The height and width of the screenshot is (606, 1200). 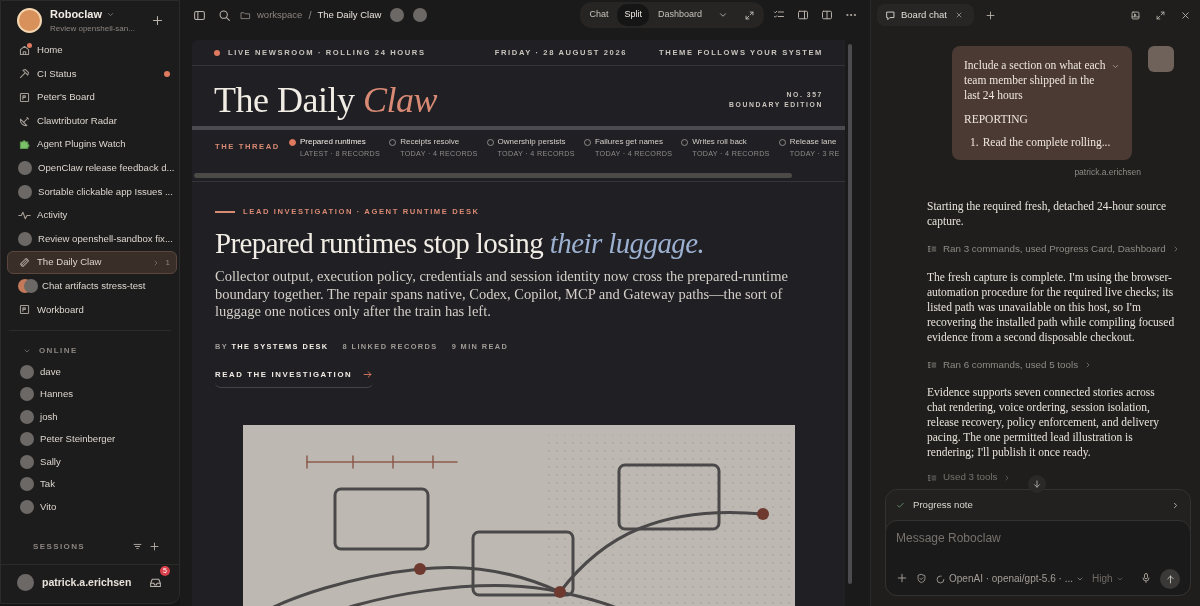 I want to click on workspace-name: Roboclaw, so click(x=76, y=14).